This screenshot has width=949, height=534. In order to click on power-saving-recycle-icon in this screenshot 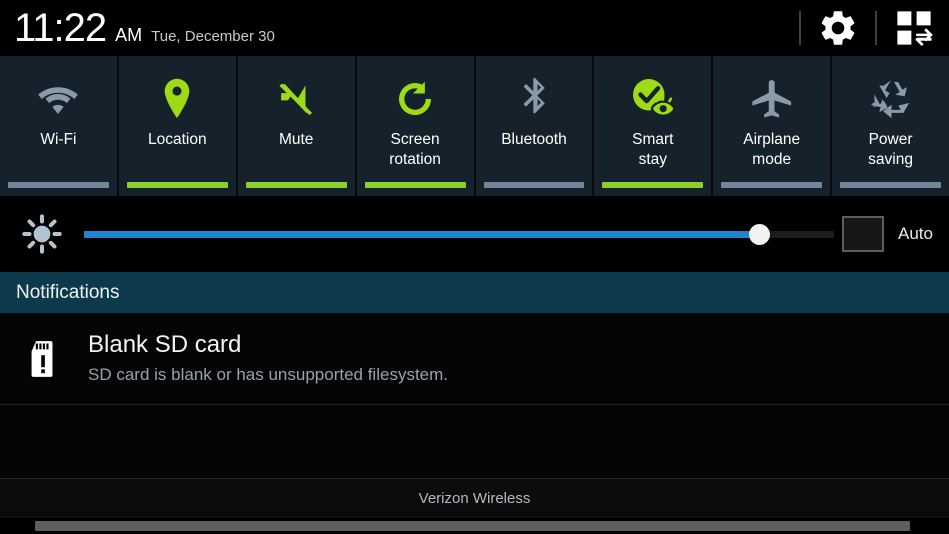, I will do `click(891, 99)`.